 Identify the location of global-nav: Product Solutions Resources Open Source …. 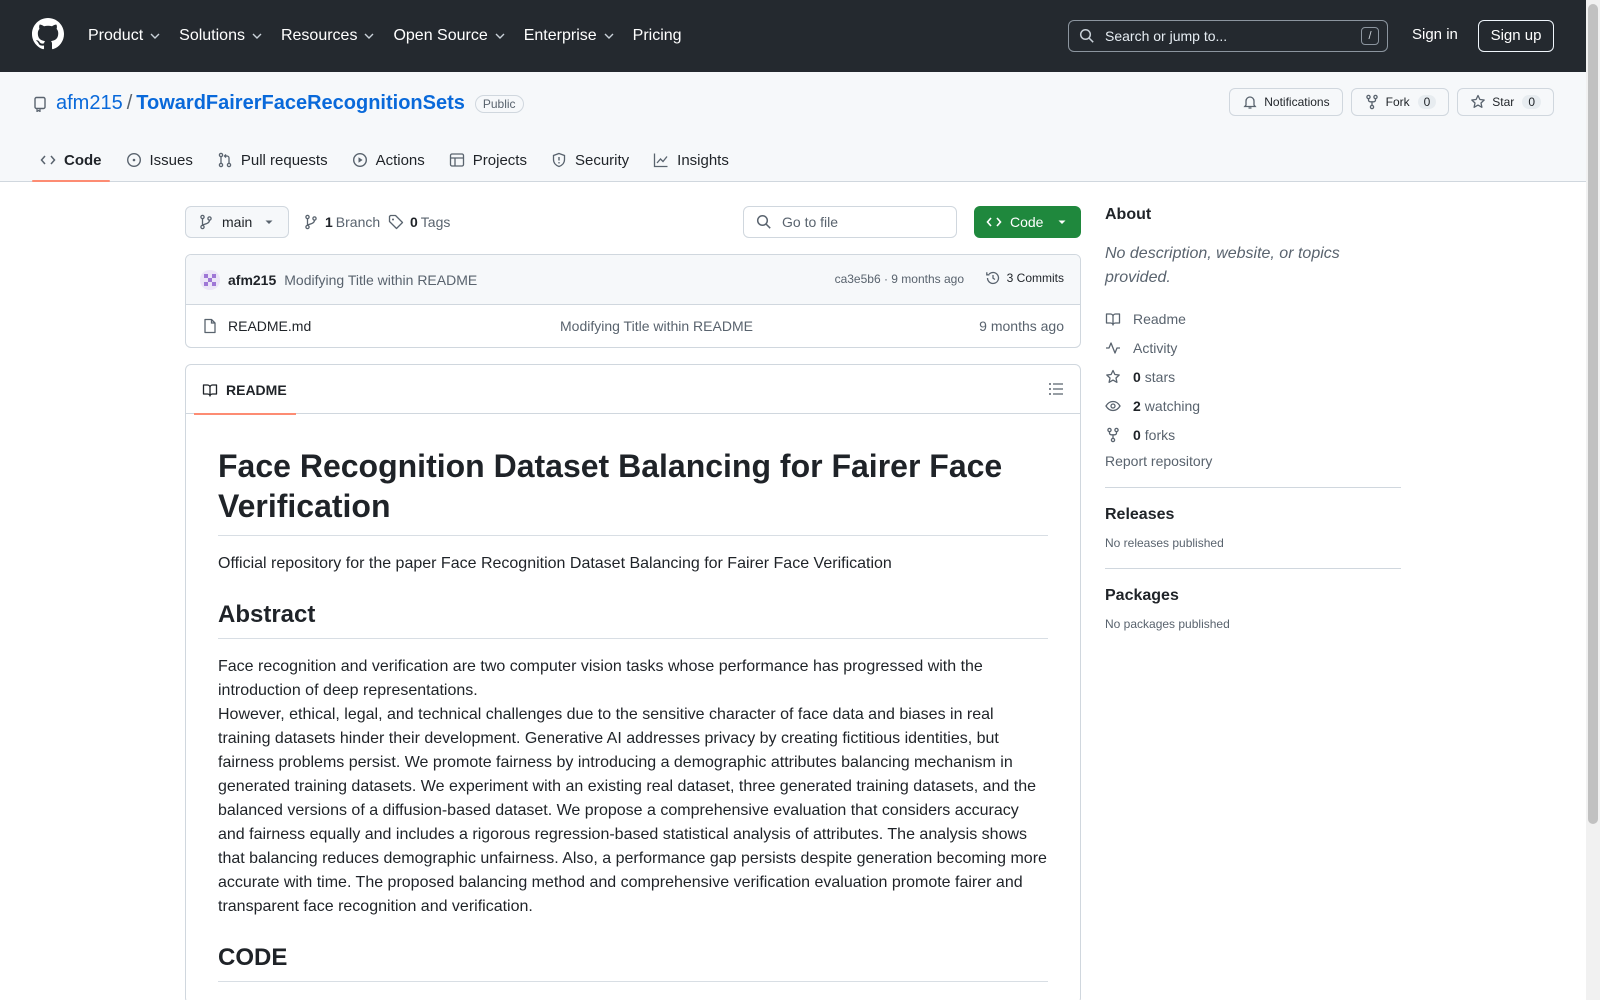
(394, 36).